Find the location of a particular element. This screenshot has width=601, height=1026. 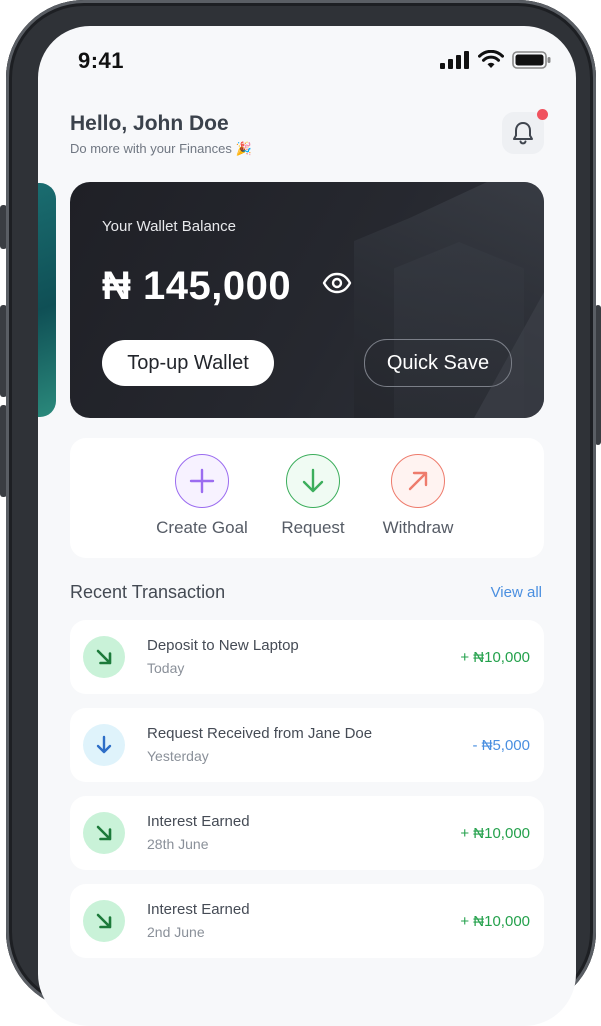

plus-icon is located at coordinates (202, 481).